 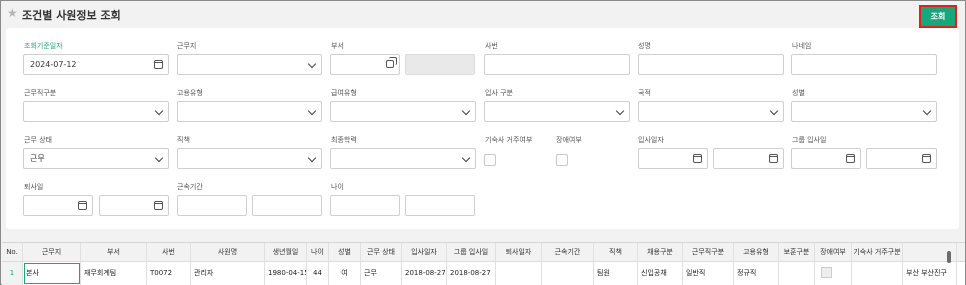 What do you see at coordinates (864, 111) in the screenshot?
I see `gender-select` at bounding box center [864, 111].